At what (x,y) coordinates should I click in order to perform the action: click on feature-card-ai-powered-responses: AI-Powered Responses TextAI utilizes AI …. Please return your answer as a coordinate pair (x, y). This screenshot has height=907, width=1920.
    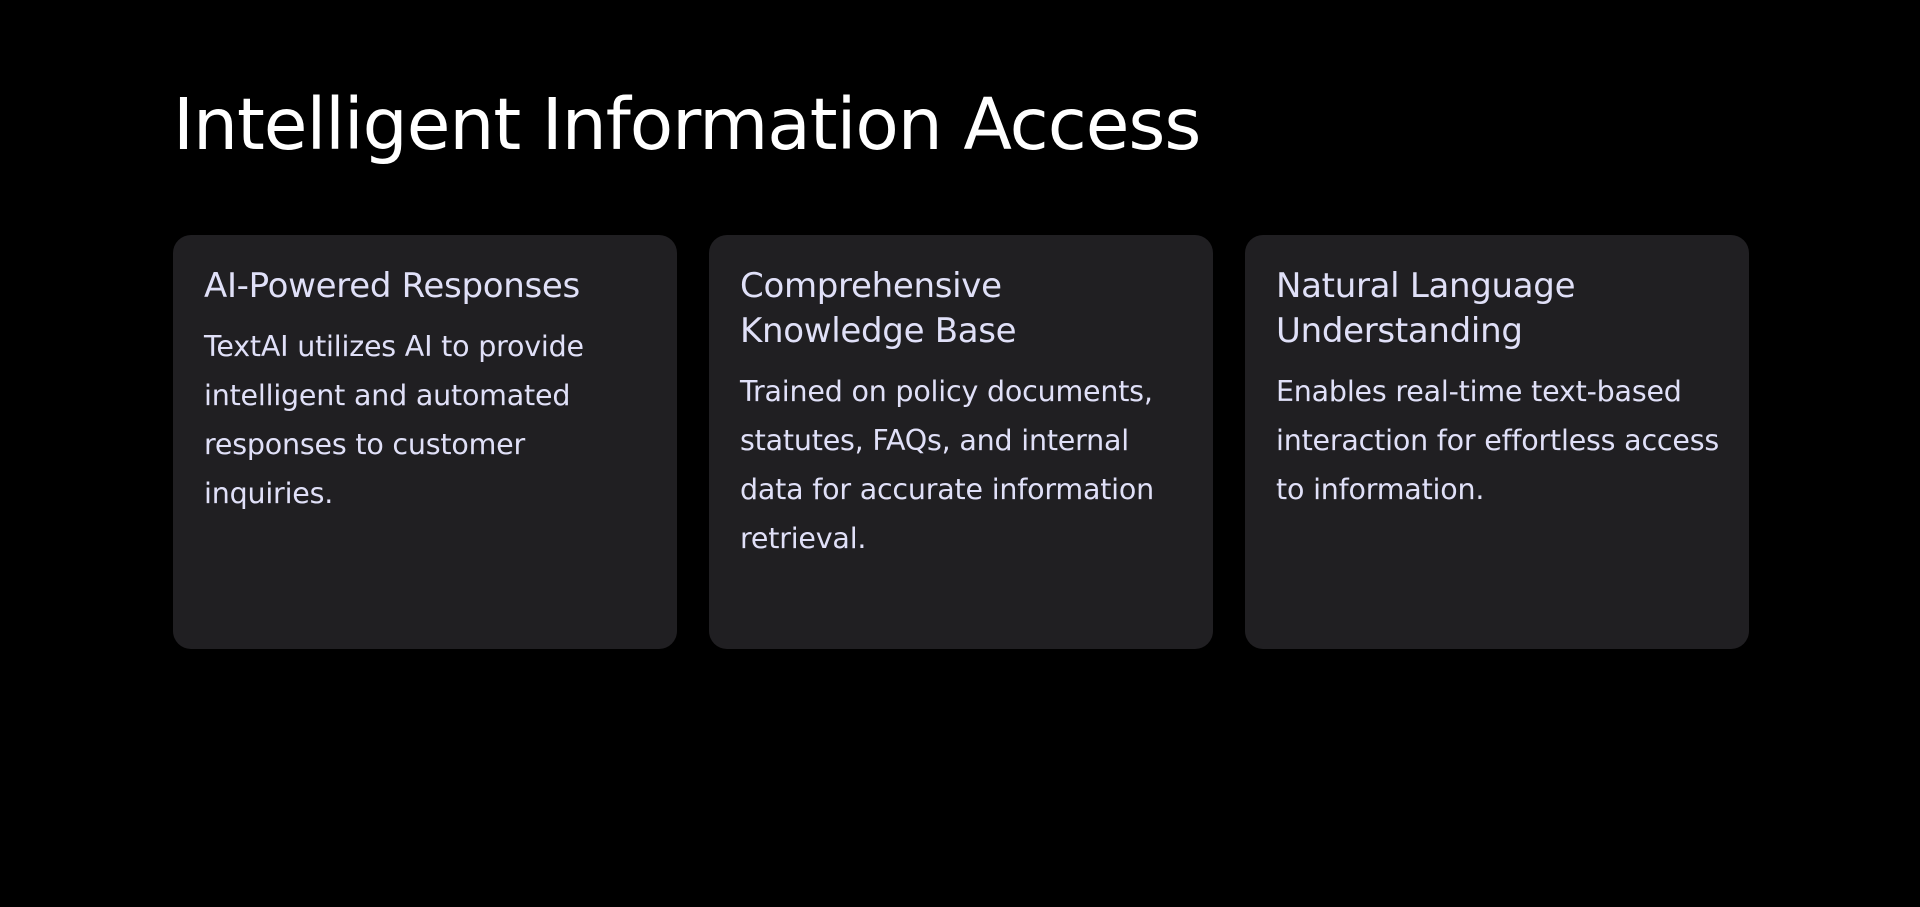
    Looking at the image, I should click on (425, 442).